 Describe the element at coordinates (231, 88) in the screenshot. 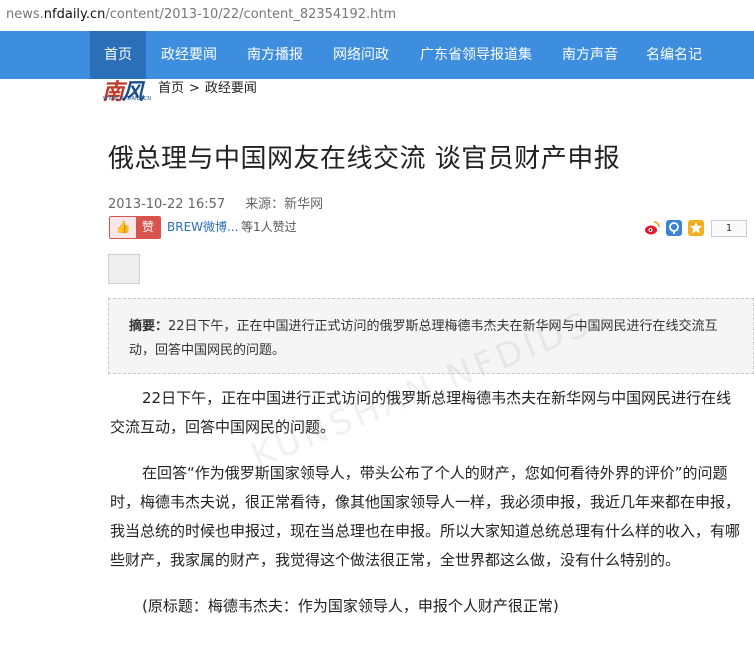

I see `breadcrumb-section-link: 政经要闻` at that location.